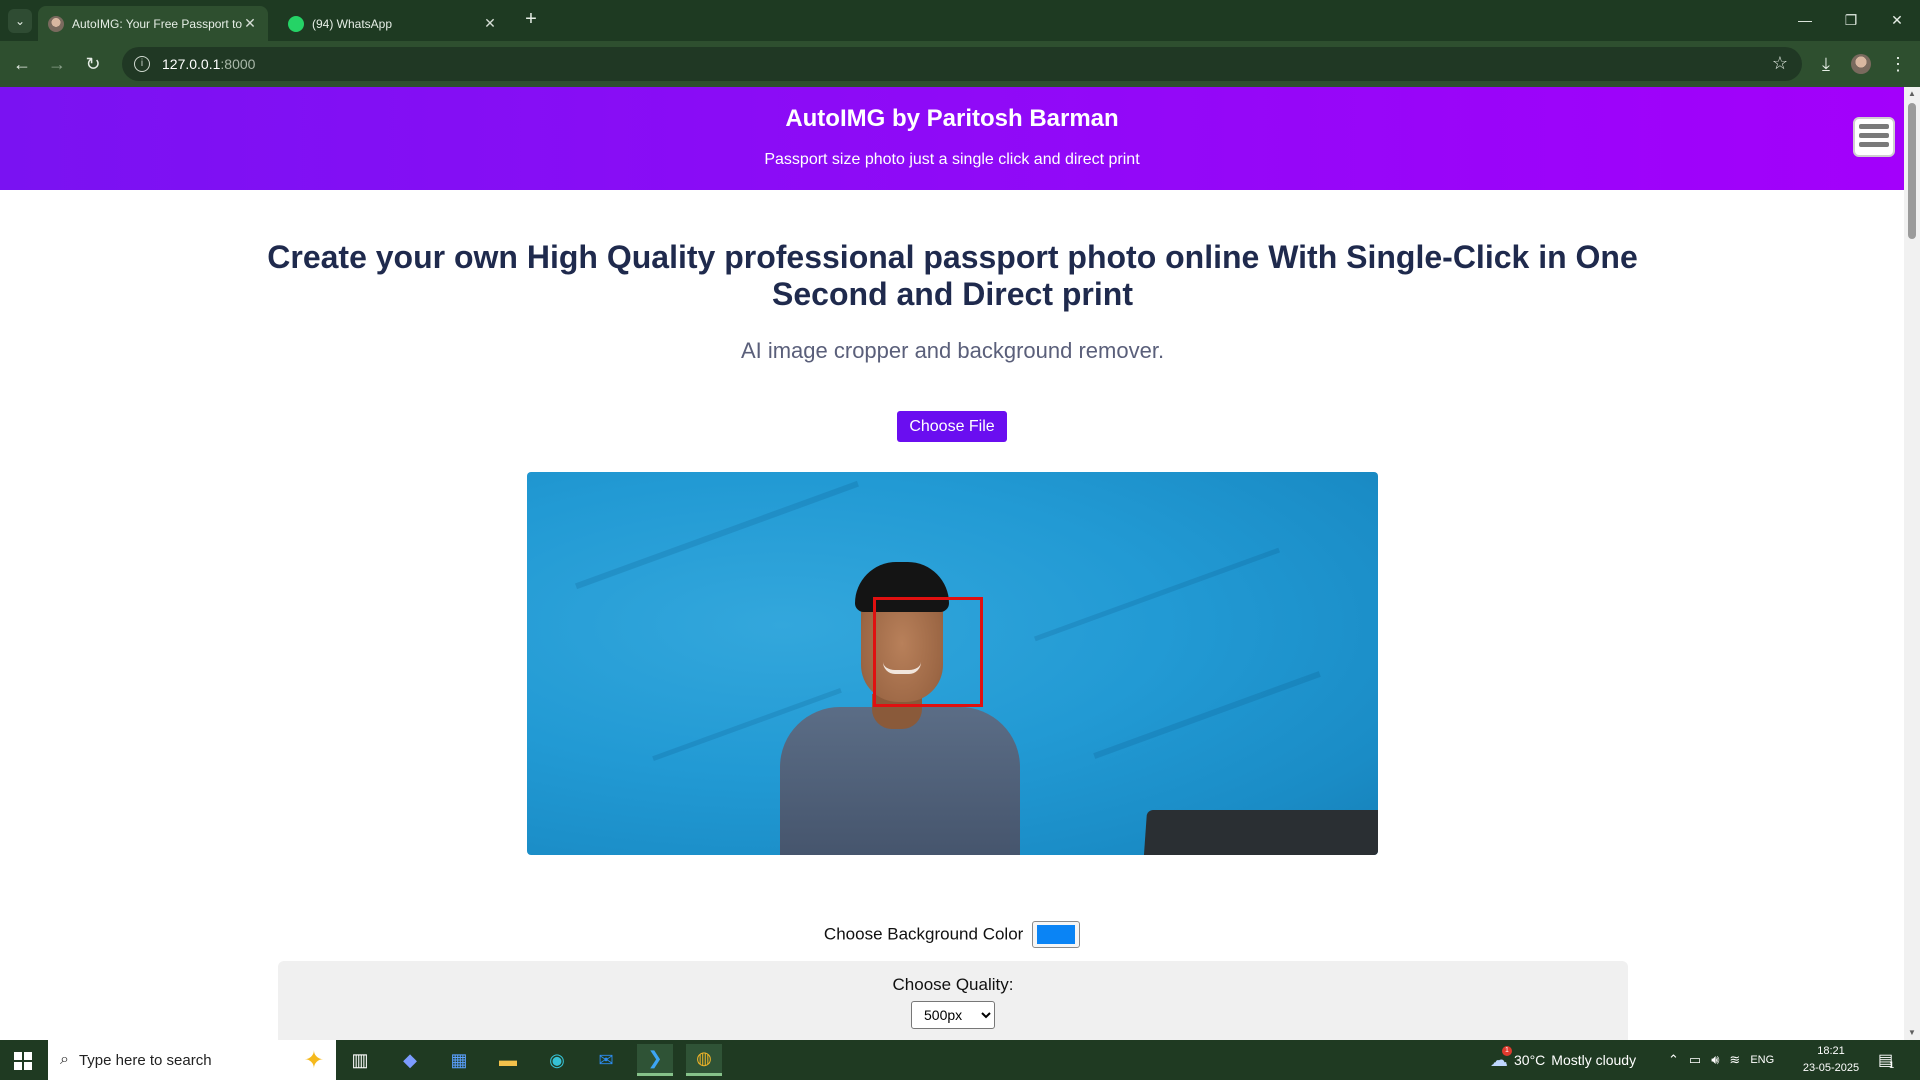 The height and width of the screenshot is (1080, 1920). What do you see at coordinates (1530, 1060) in the screenshot?
I see `weather-temp: 30°C` at bounding box center [1530, 1060].